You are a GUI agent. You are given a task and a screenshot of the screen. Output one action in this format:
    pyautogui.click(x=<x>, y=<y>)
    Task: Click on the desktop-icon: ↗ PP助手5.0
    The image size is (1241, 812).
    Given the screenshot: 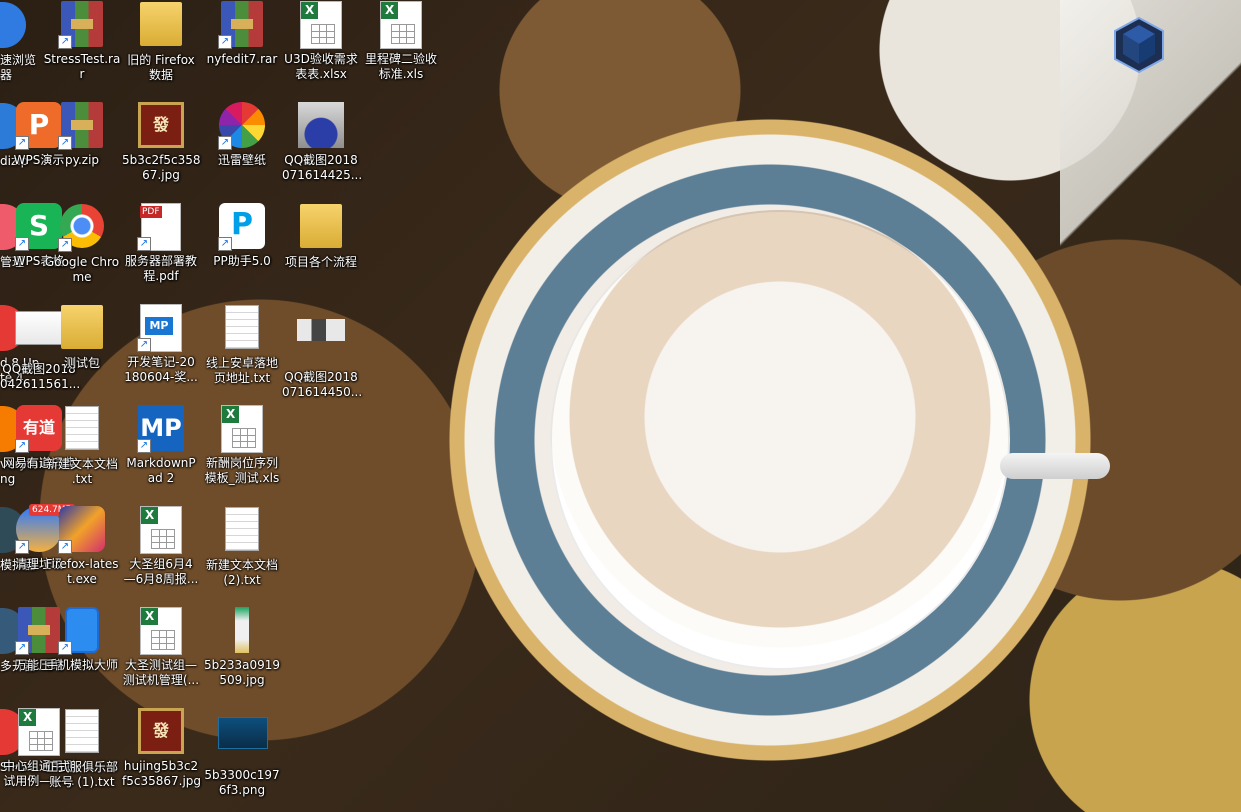 What is the action you would take?
    pyautogui.click(x=242, y=250)
    